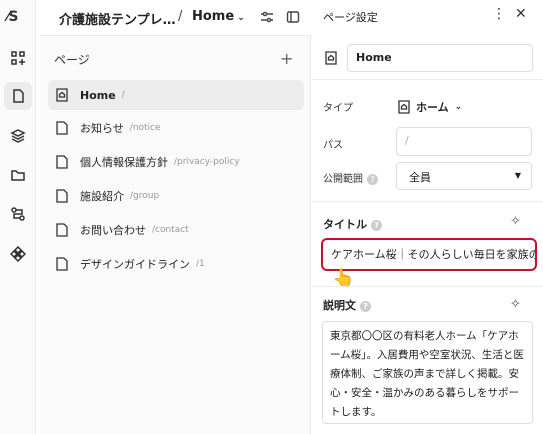  Describe the element at coordinates (102, 128) in the screenshot. I see `page-item-label: お知らせ` at that location.